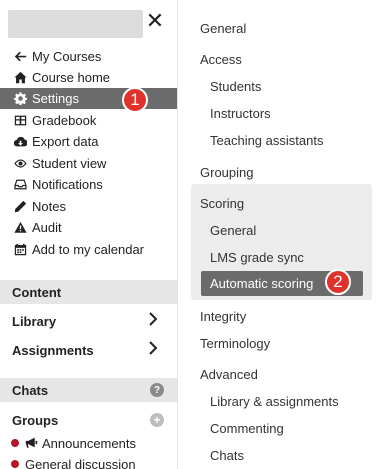  What do you see at coordinates (20, 57) in the screenshot?
I see `arrow-left-icon` at bounding box center [20, 57].